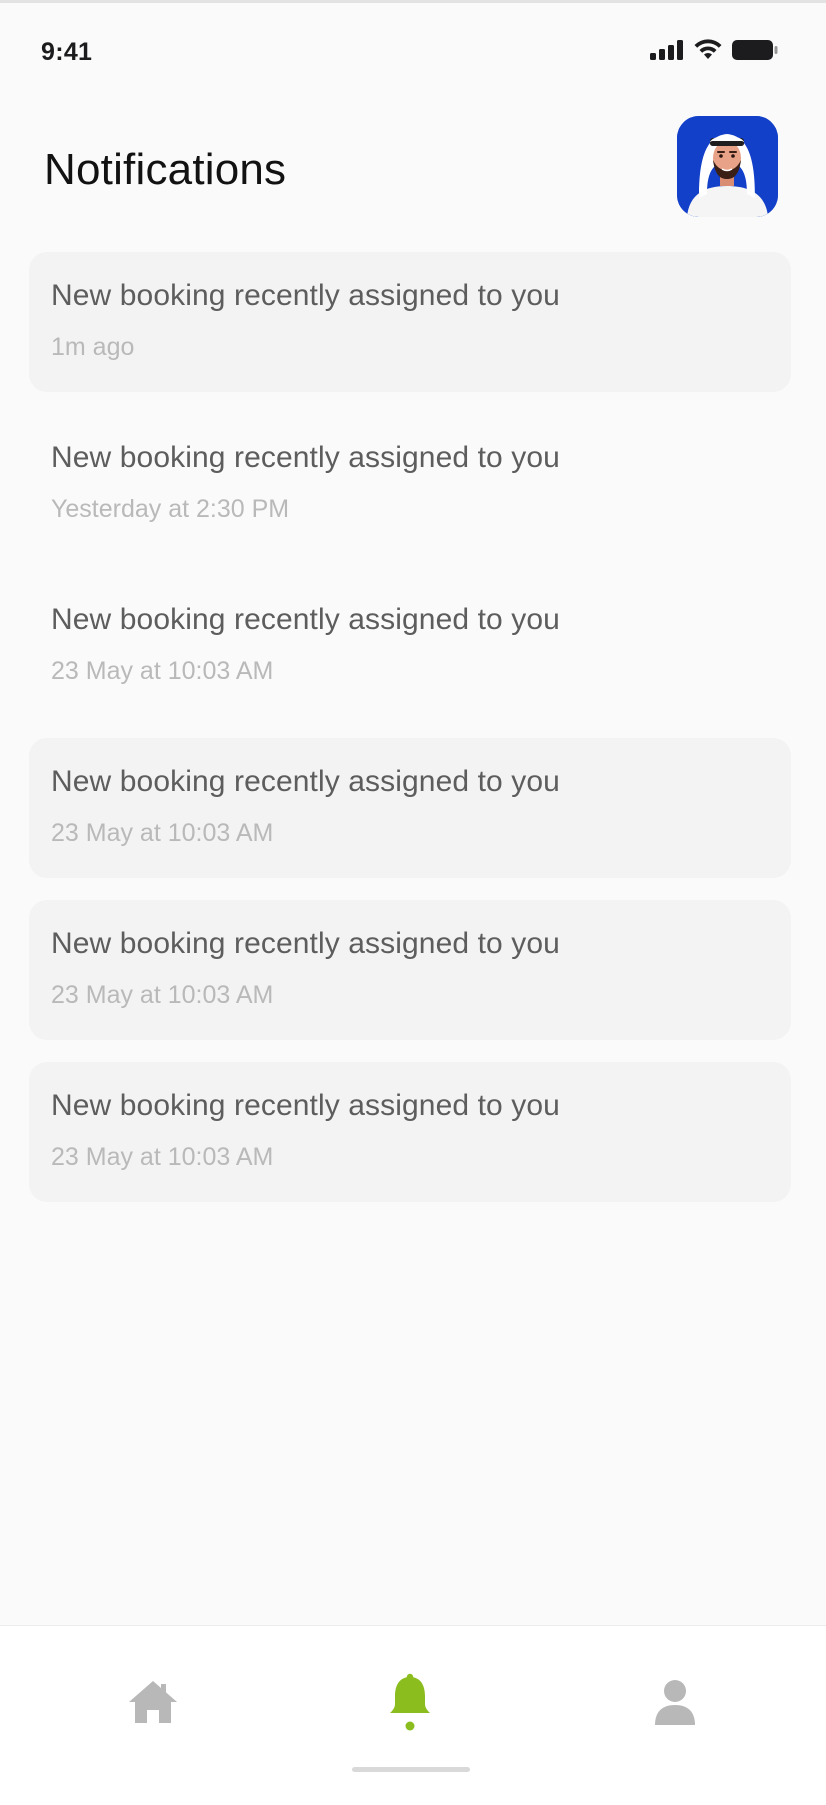  I want to click on status-time: 9:41, so click(67, 52).